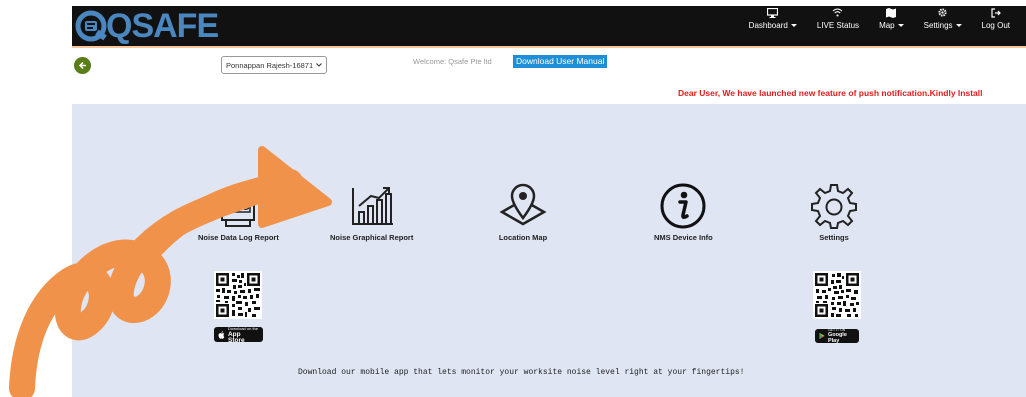  What do you see at coordinates (837, 295) in the screenshot?
I see `qr-code-googleplay` at bounding box center [837, 295].